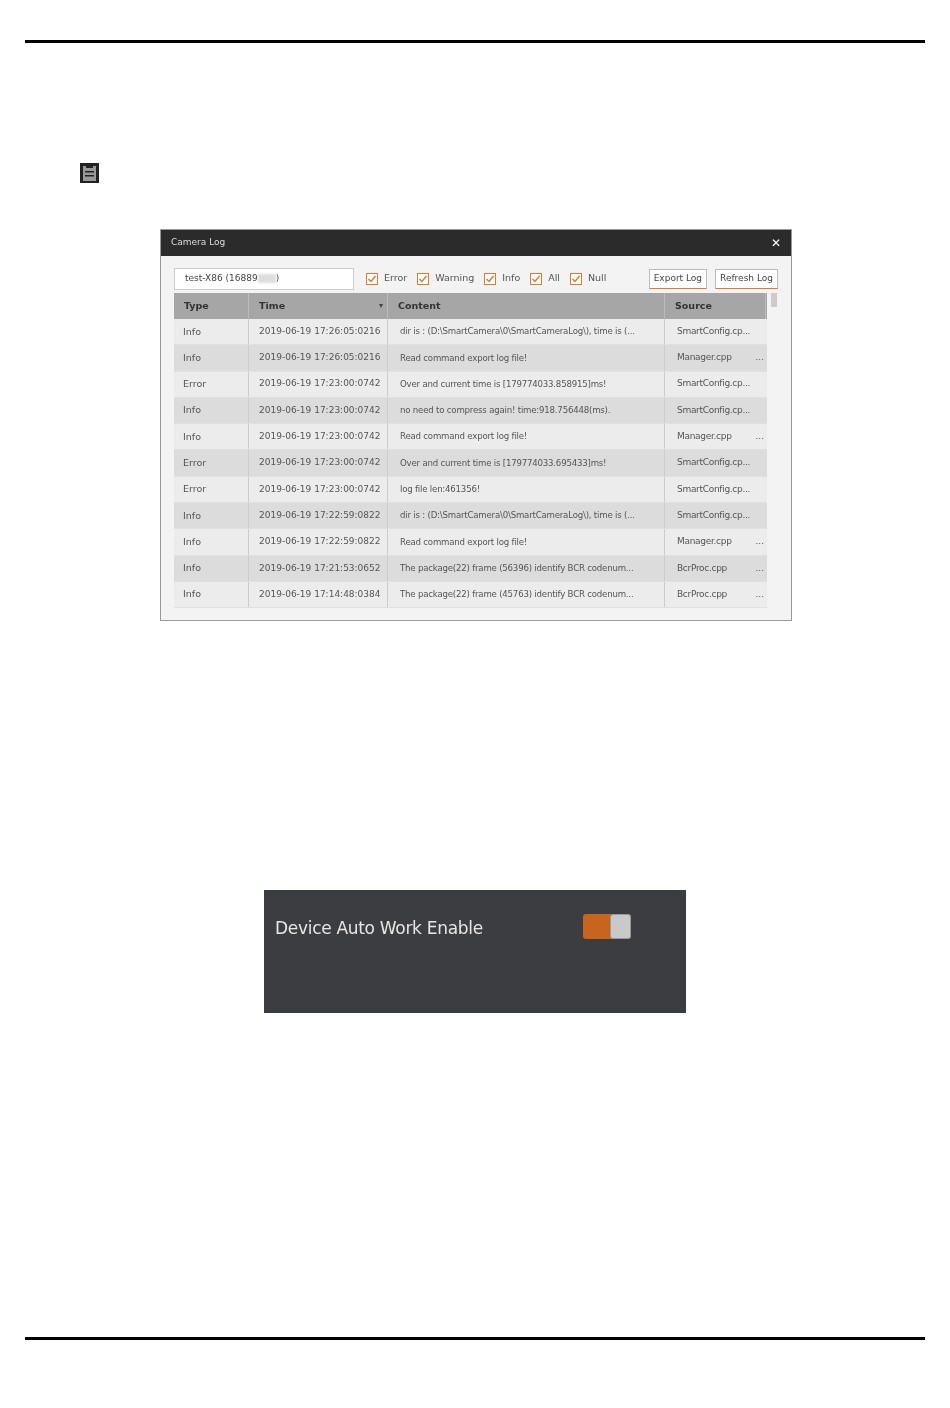 This screenshot has height=1408, width=950. What do you see at coordinates (775, 243) in the screenshot?
I see `close-button: ✕` at bounding box center [775, 243].